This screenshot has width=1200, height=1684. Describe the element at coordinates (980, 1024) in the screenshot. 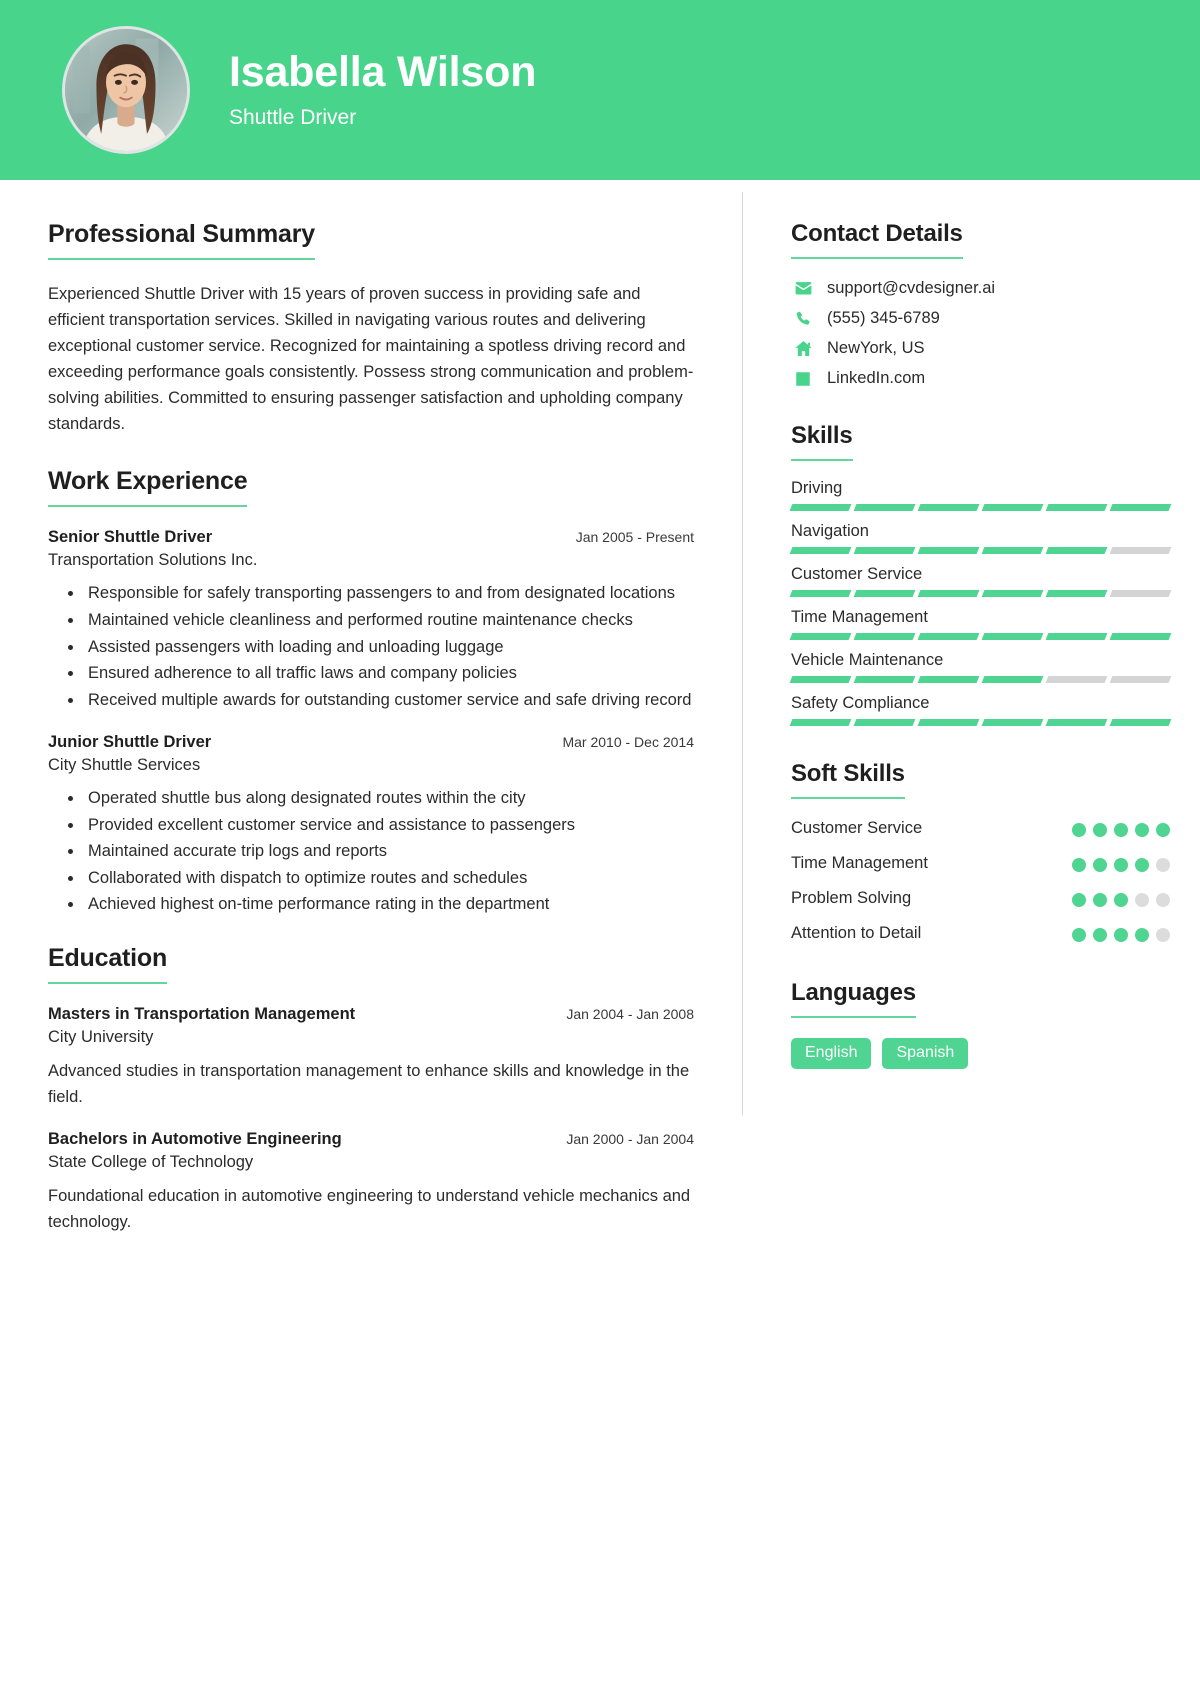

I see `section-languages: Languages English Spanish` at that location.